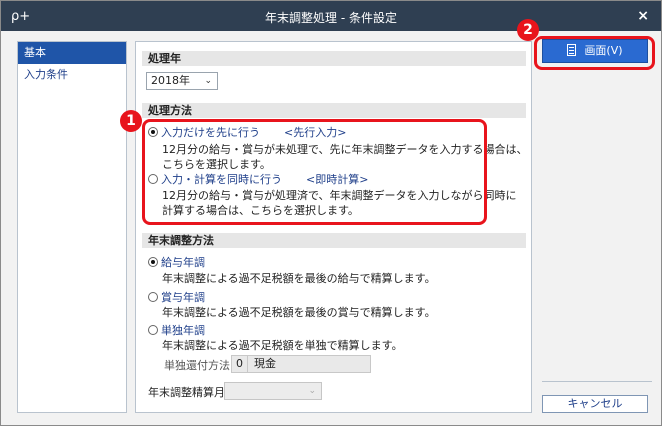  Describe the element at coordinates (595, 404) in the screenshot. I see `cancel-button: キャンセル` at that location.